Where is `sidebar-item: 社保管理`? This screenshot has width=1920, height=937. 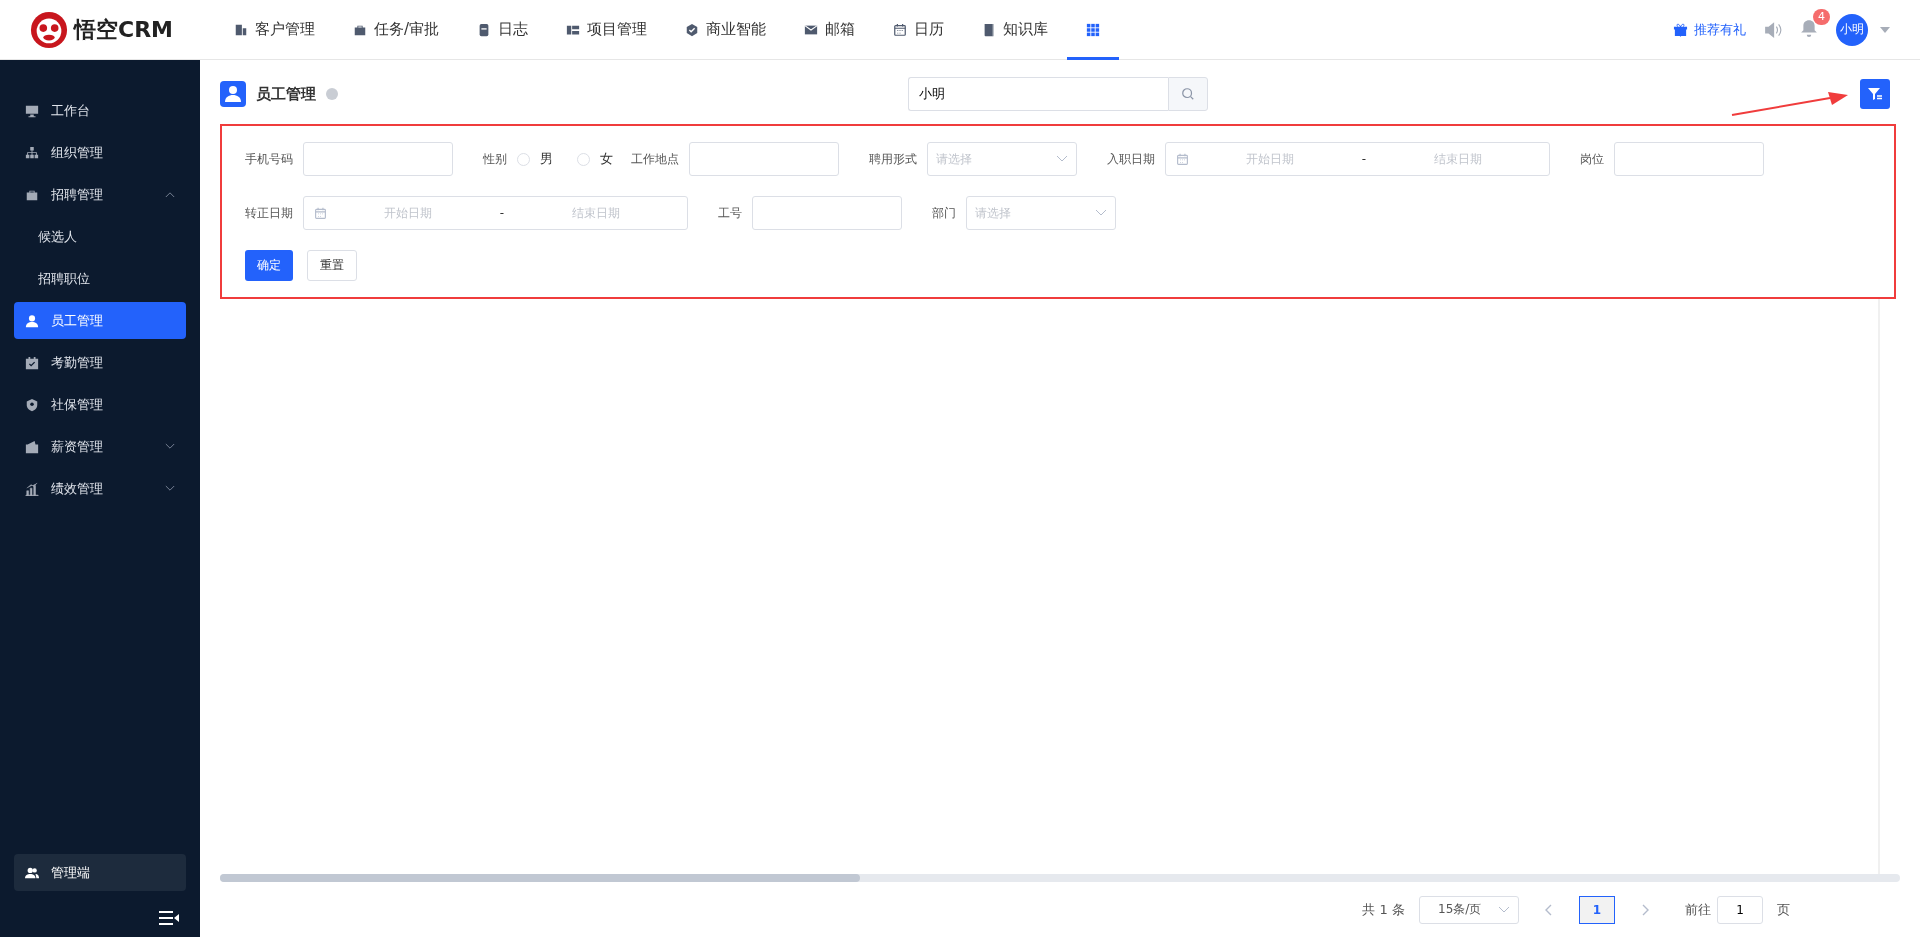
sidebar-item: 社保管理 is located at coordinates (100, 404).